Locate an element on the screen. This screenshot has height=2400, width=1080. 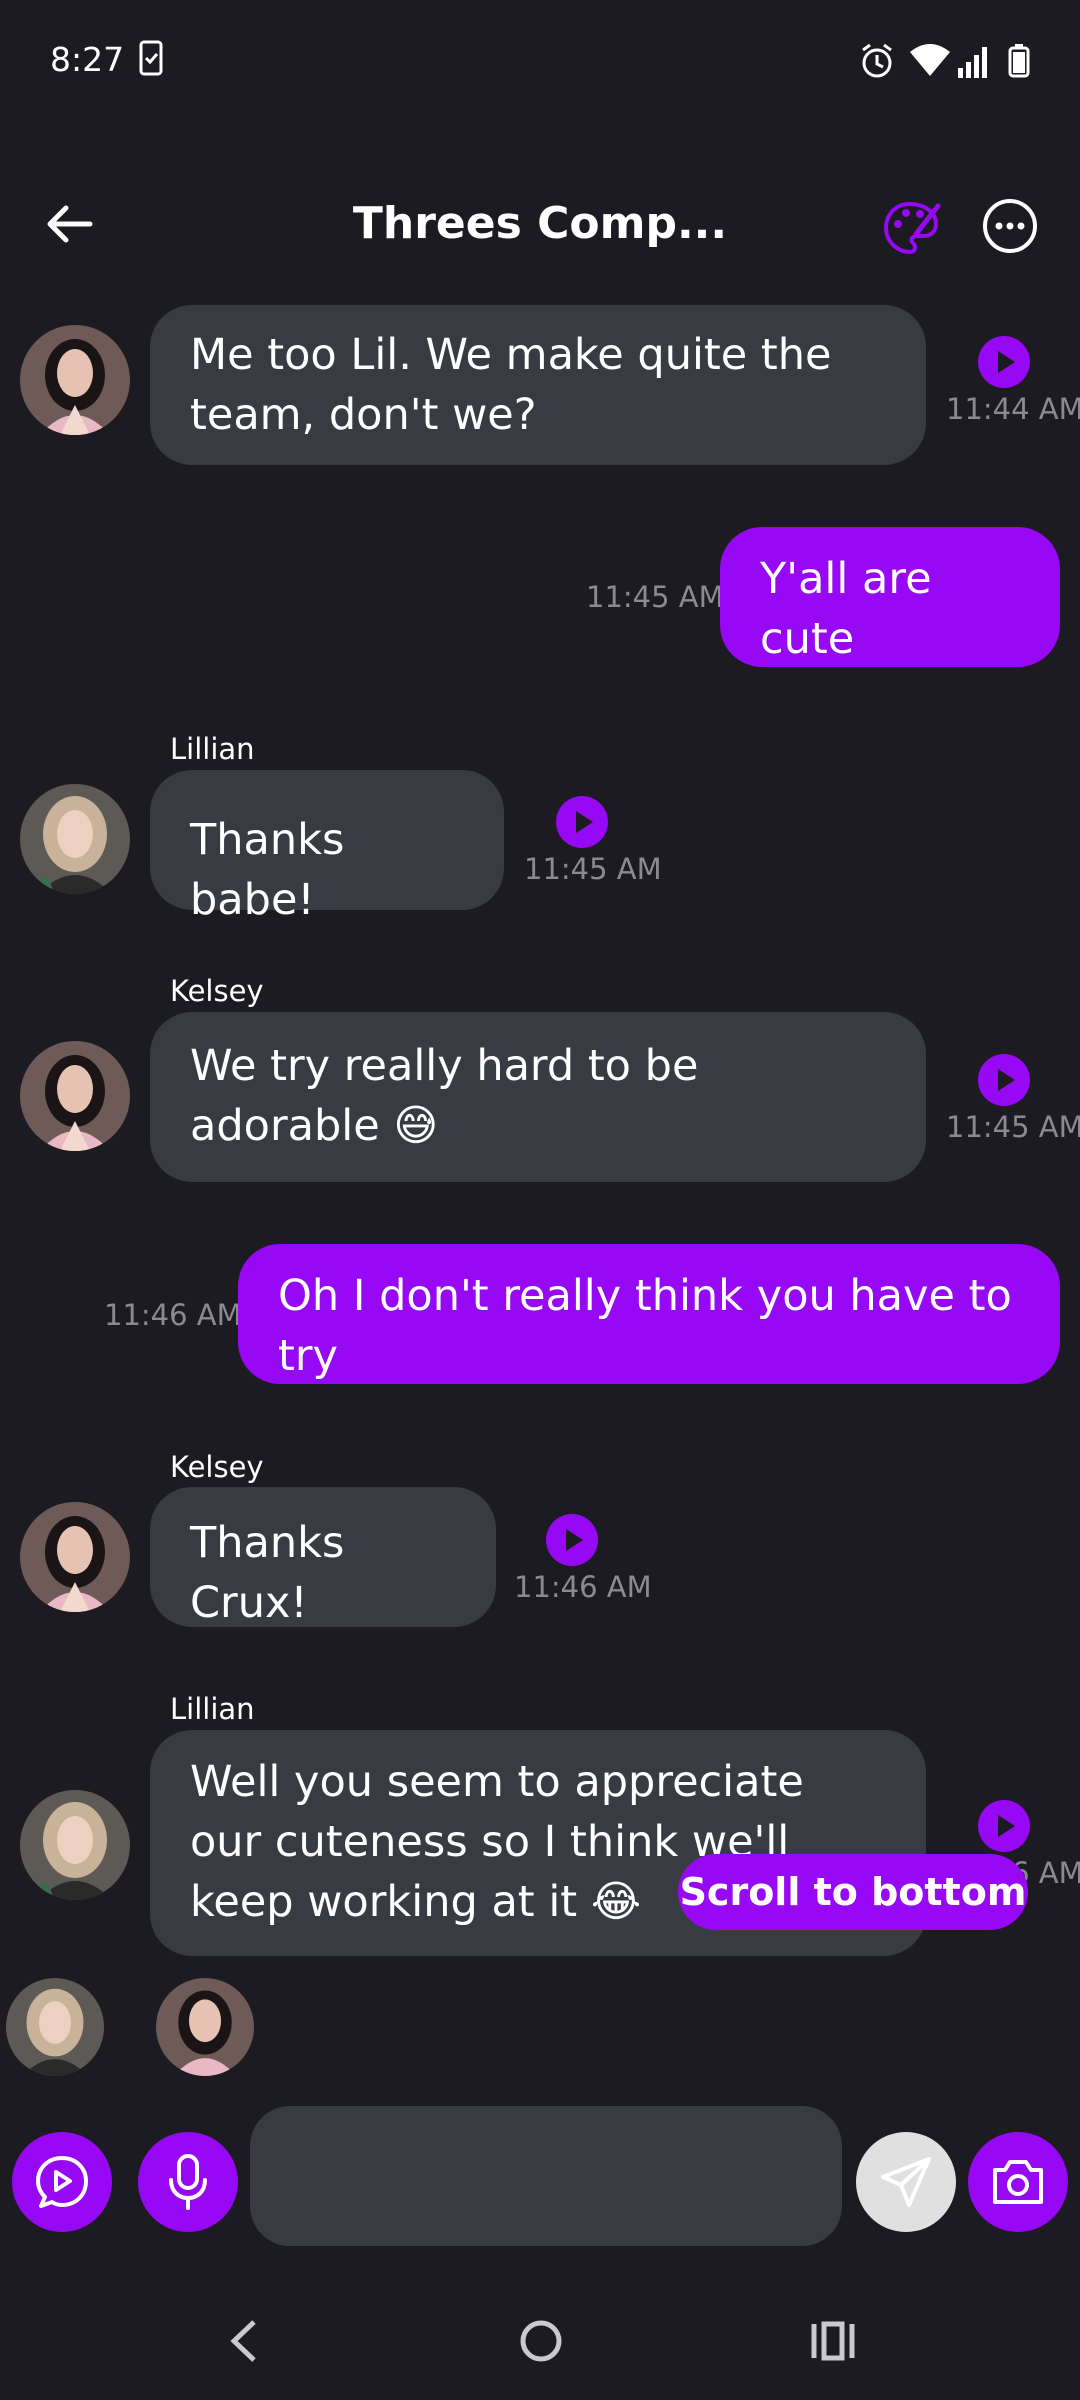
nav-recents-icon is located at coordinates (833, 2341).